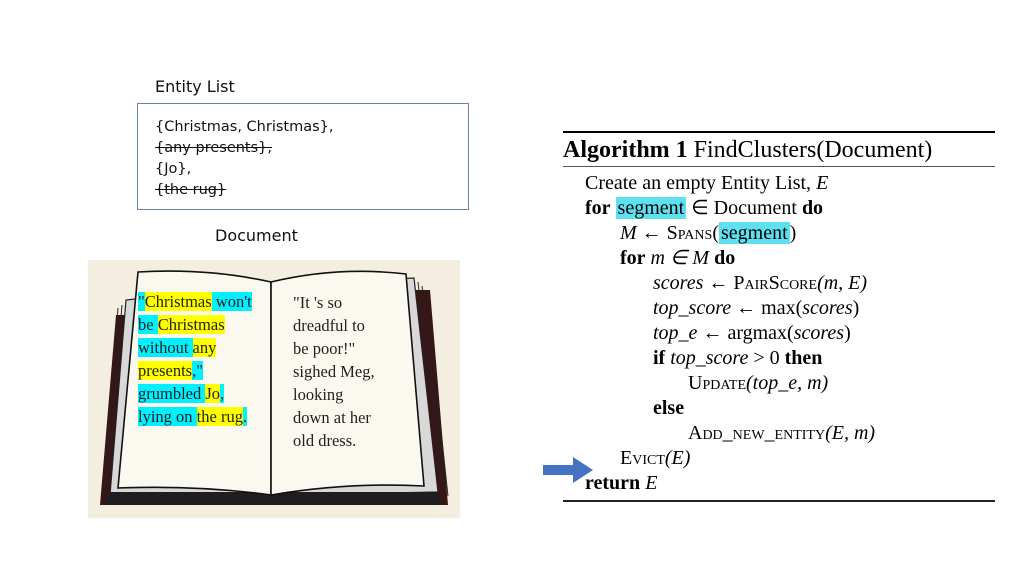 The image size is (1024, 576). Describe the element at coordinates (704, 208) in the screenshot. I see `algo-line-for-segment: for segment ∈ Document do` at that location.